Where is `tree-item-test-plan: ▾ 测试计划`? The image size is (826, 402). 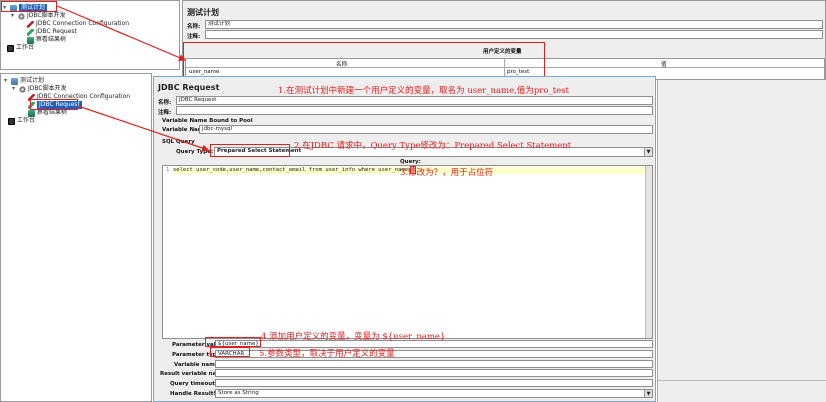
tree-item-test-plan: ▾ 测试计划 is located at coordinates (24, 81).